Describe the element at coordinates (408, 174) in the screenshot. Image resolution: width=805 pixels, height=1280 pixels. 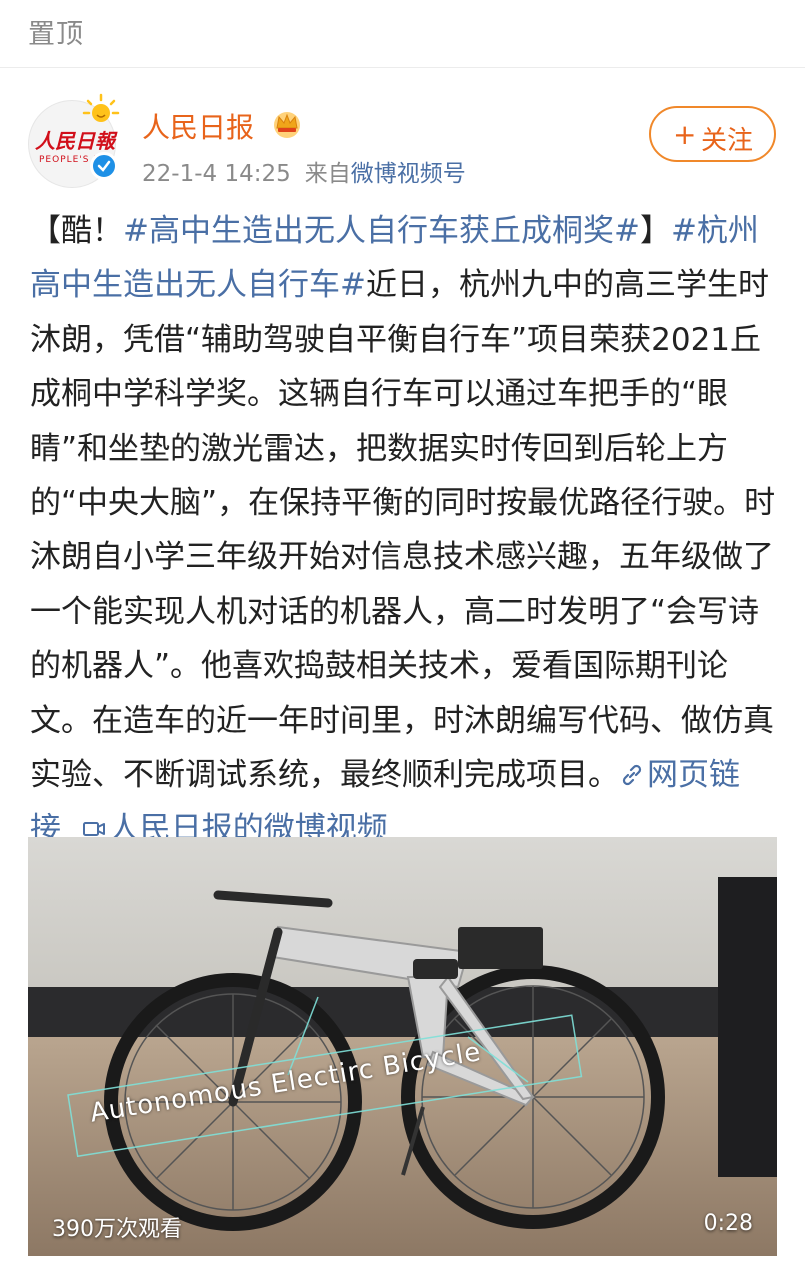
I see `post-source-link: 微博视频号` at that location.